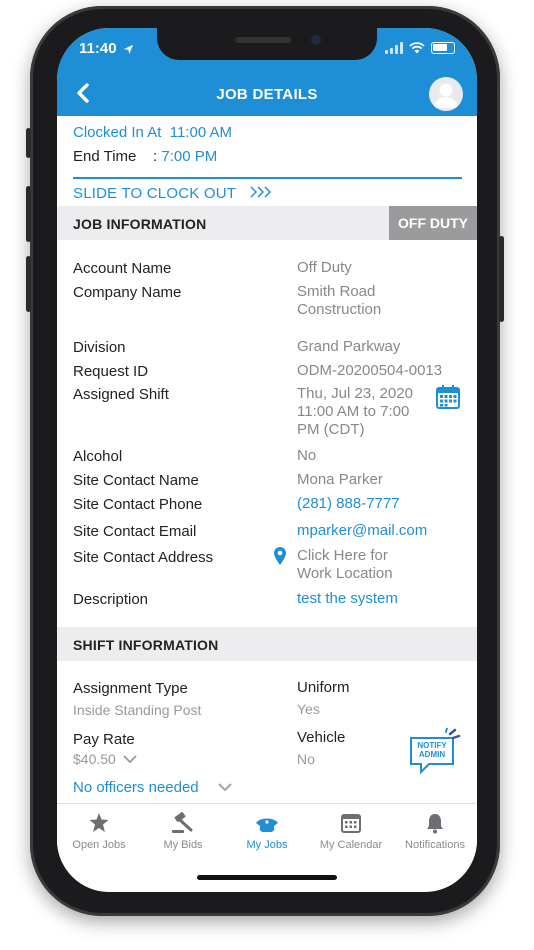  I want to click on notify-admin-button: NOTIFY ADMIN, so click(435, 754).